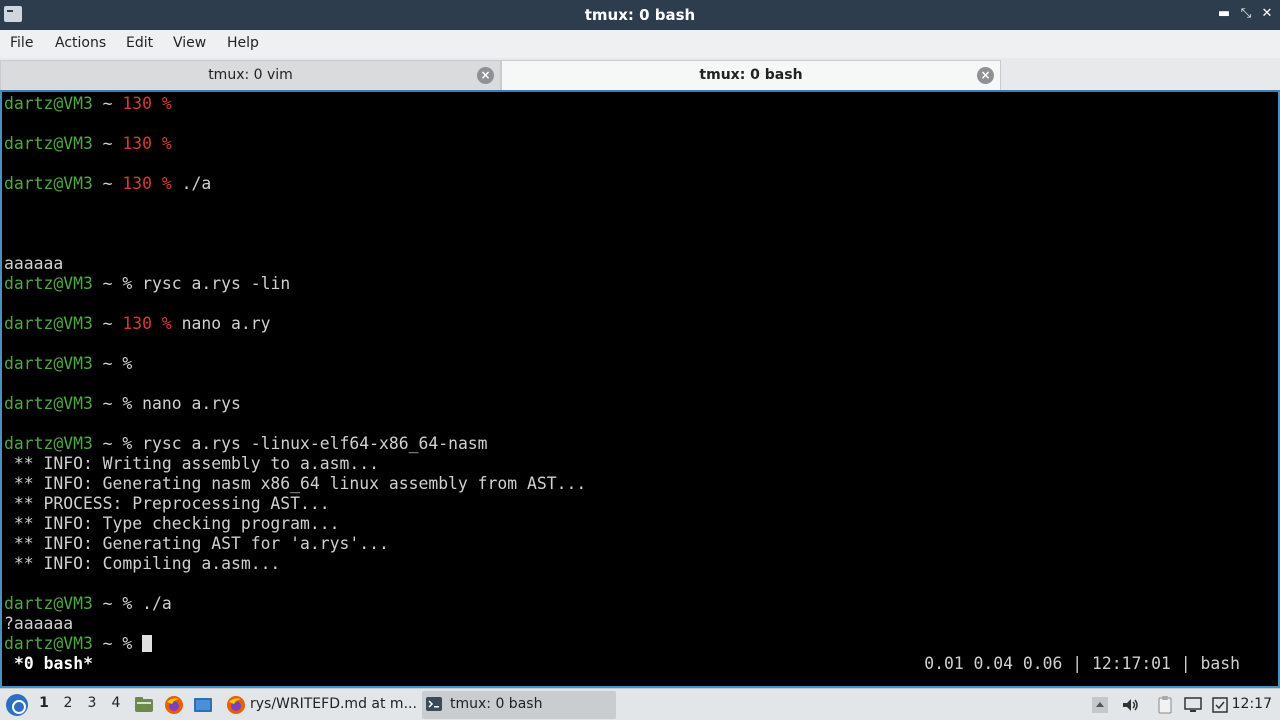  Describe the element at coordinates (44, 703) in the screenshot. I see `workspace-1: 1` at that location.